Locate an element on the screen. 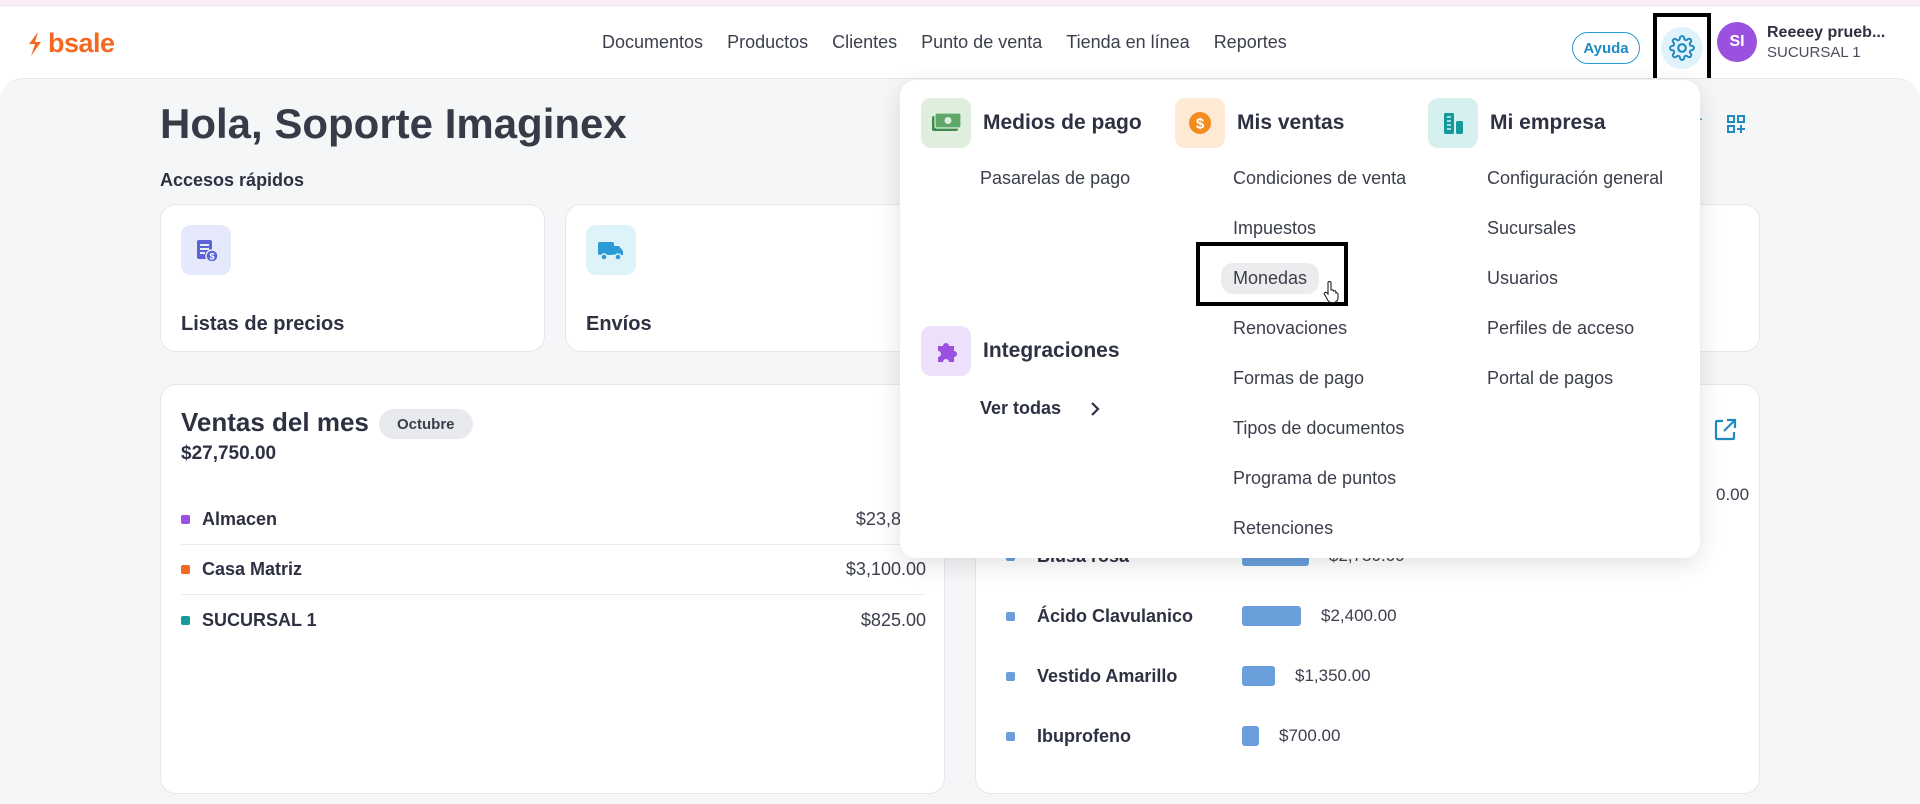  quick-access-label-shipping: Envíos is located at coordinates (619, 324).